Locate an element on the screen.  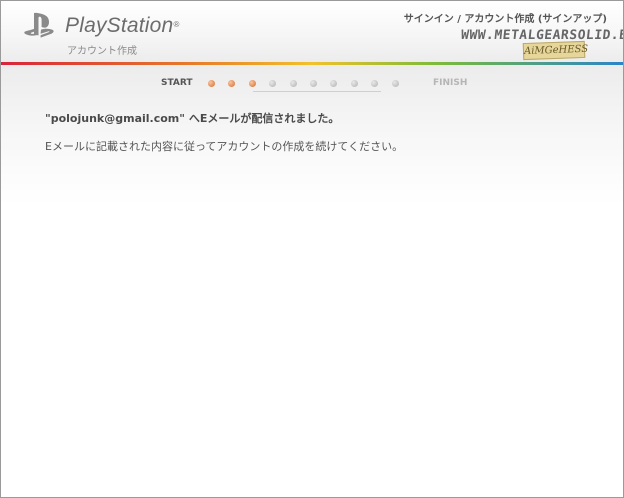
watermark-tag: AiMGeHESS is located at coordinates (555, 50).